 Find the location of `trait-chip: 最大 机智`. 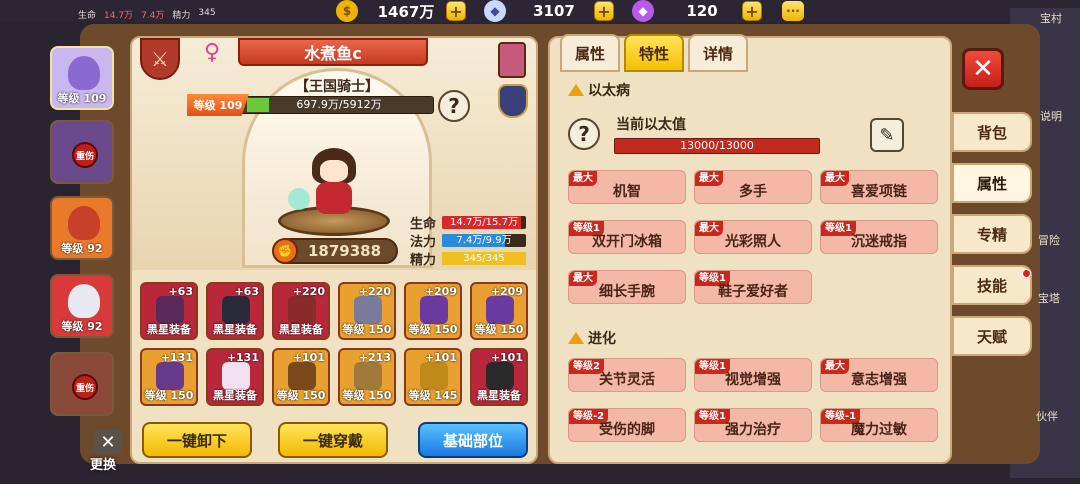

trait-chip: 最大 机智 is located at coordinates (627, 187).